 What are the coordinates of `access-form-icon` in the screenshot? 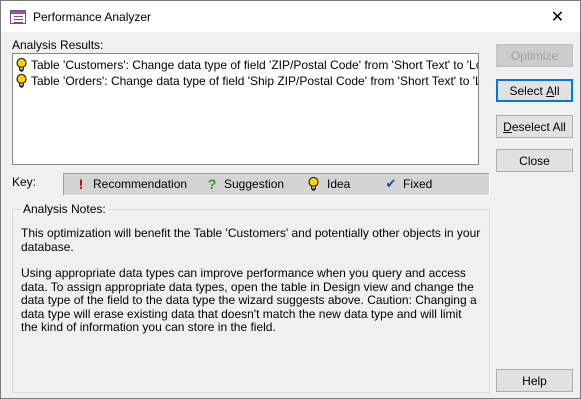 It's located at (18, 17).